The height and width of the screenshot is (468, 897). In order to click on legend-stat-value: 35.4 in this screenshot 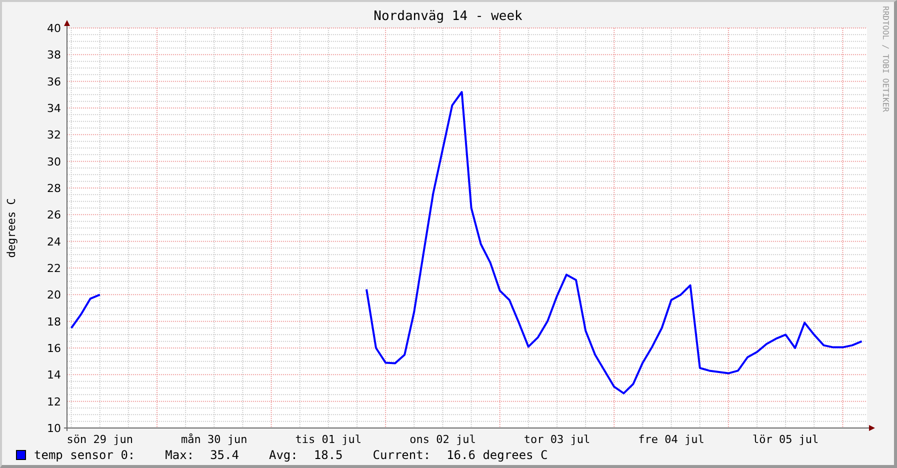, I will do `click(224, 455)`.